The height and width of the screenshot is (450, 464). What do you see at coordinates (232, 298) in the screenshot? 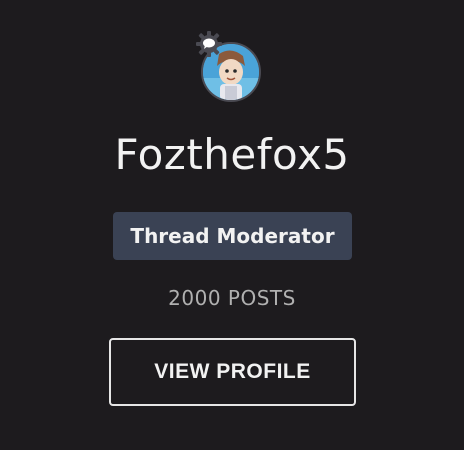
I see `post-count: 2000 POSTS` at bounding box center [232, 298].